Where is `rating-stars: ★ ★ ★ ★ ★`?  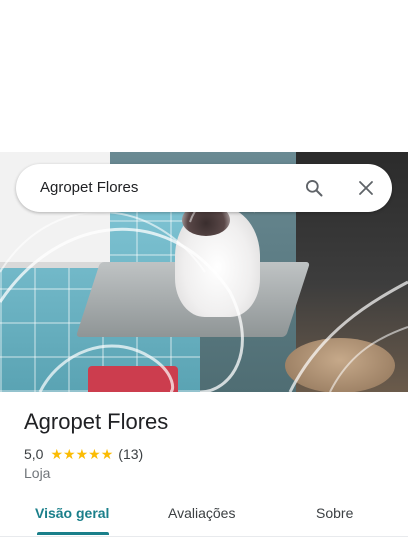 rating-stars: ★ ★ ★ ★ ★ is located at coordinates (81, 454).